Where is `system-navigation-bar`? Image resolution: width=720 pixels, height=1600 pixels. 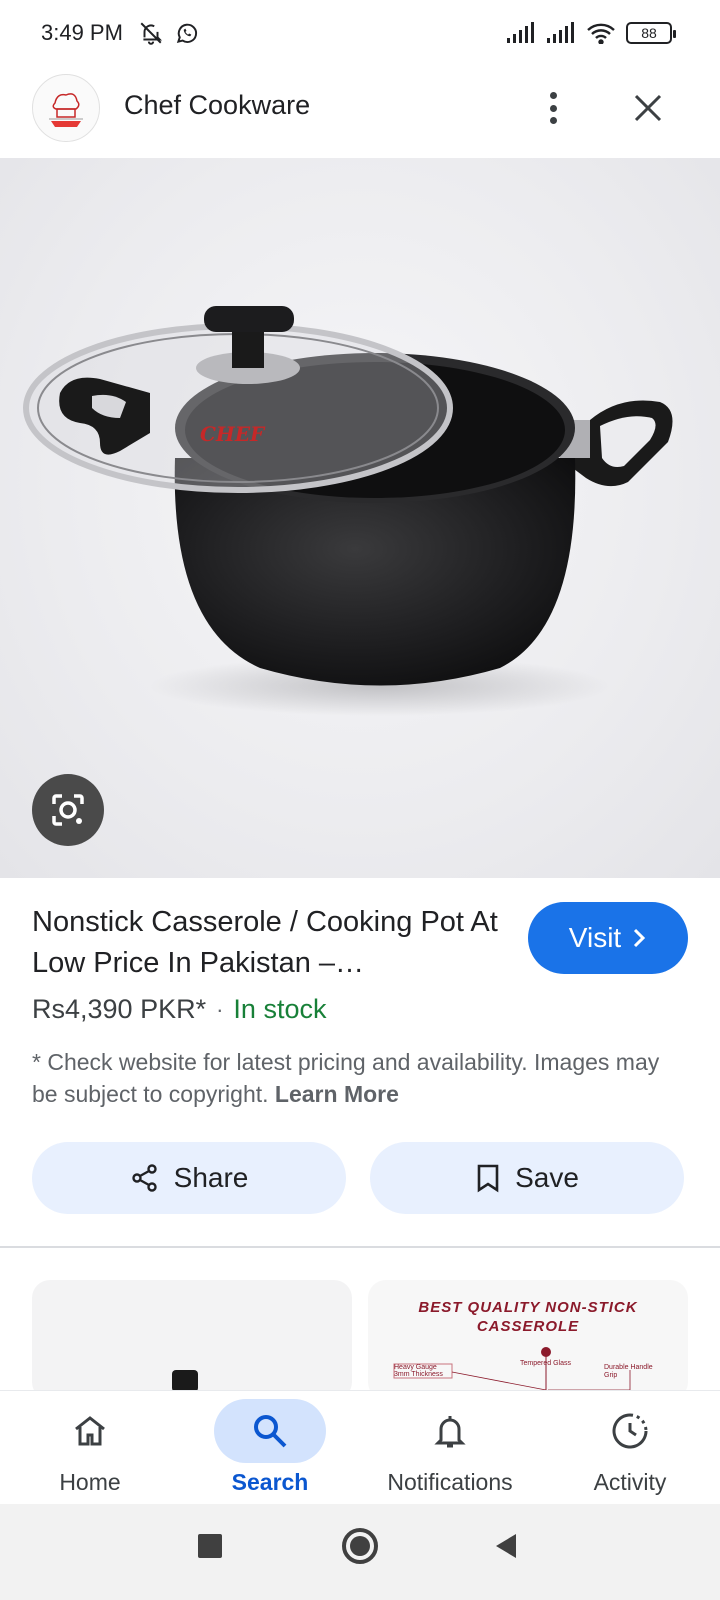
system-navigation-bar is located at coordinates (360, 1552).